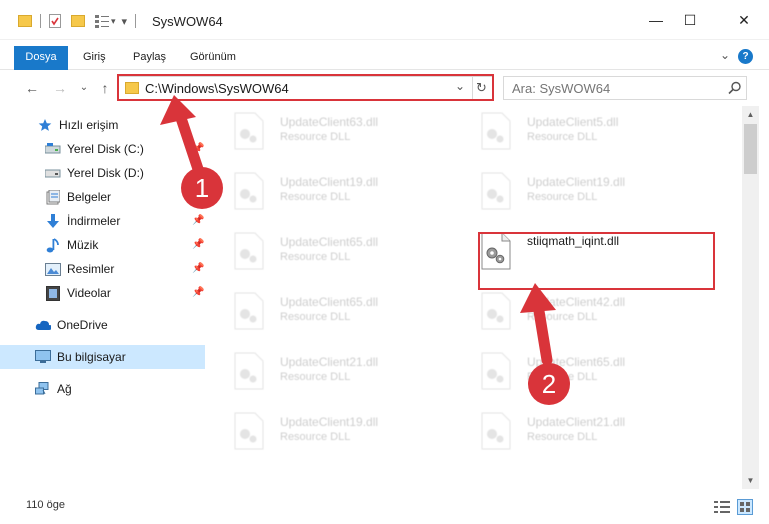 This screenshot has width=769, height=524. Describe the element at coordinates (750, 480) in the screenshot. I see `scroll-down-icon: ▼` at that location.